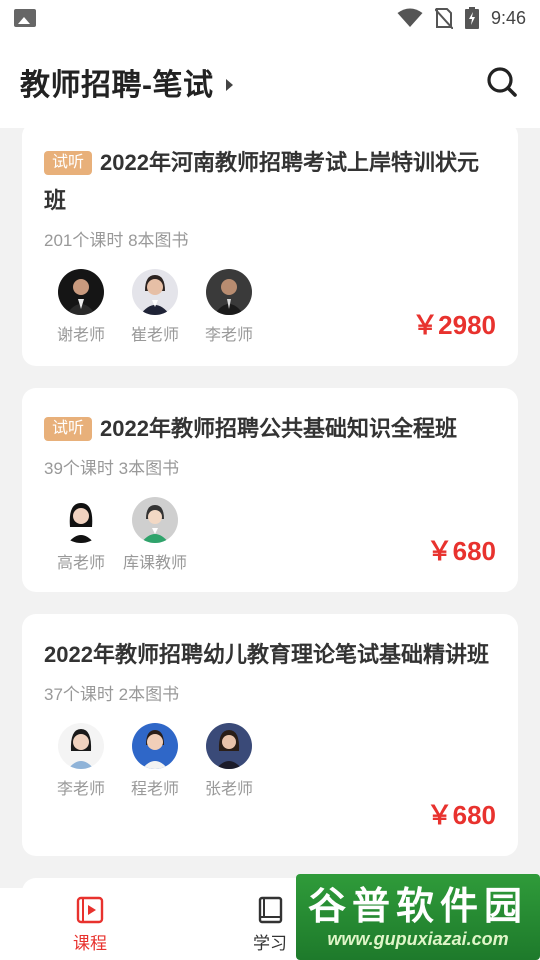 The height and width of the screenshot is (960, 540). I want to click on teacher: 崔老师, so click(155, 307).